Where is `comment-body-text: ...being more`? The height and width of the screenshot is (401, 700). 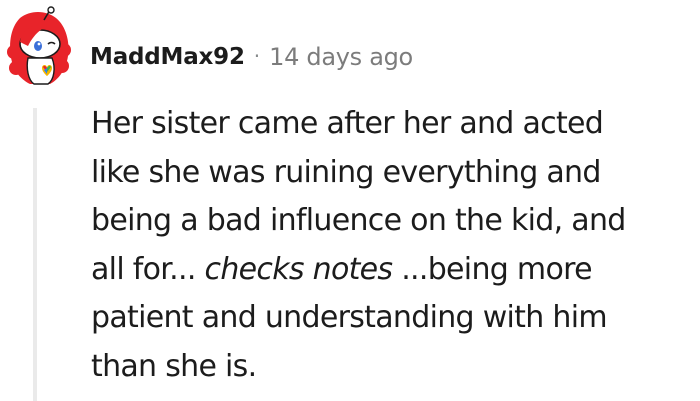
comment-body-text: ...being more is located at coordinates (492, 269).